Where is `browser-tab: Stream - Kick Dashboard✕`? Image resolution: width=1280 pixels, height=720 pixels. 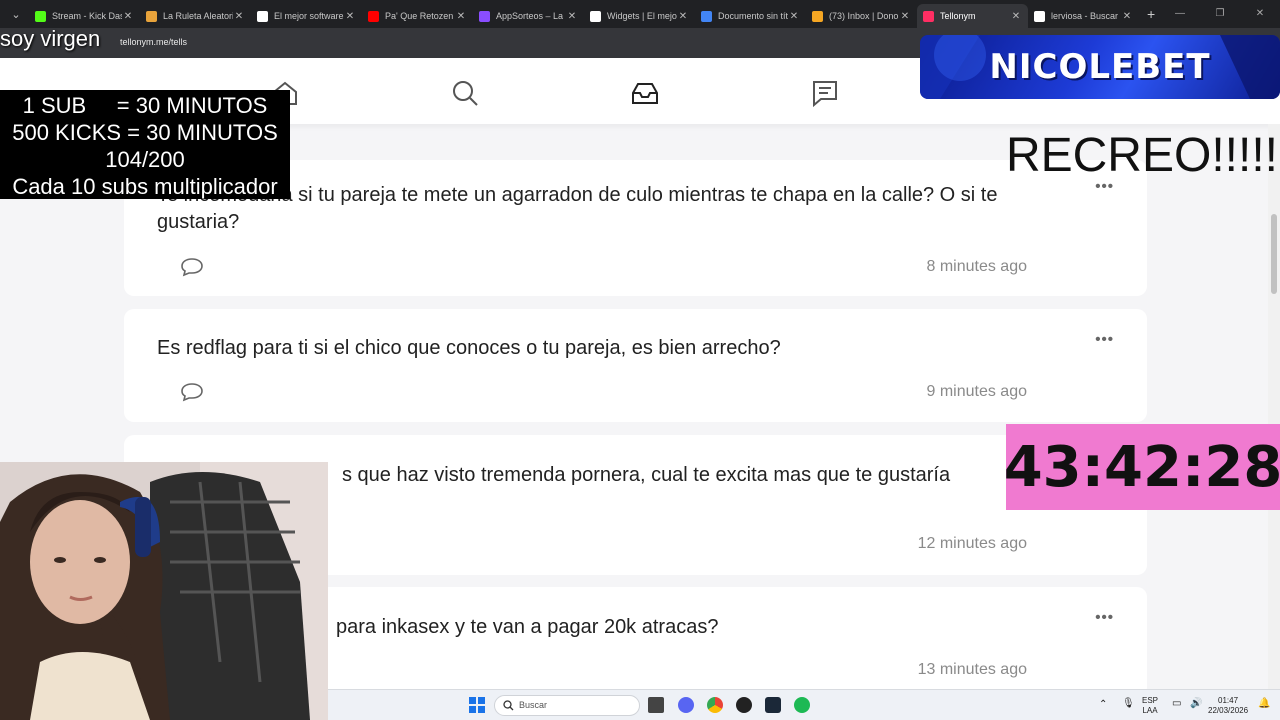
browser-tab: Stream - Kick Dashboard✕ is located at coordinates (84, 16).